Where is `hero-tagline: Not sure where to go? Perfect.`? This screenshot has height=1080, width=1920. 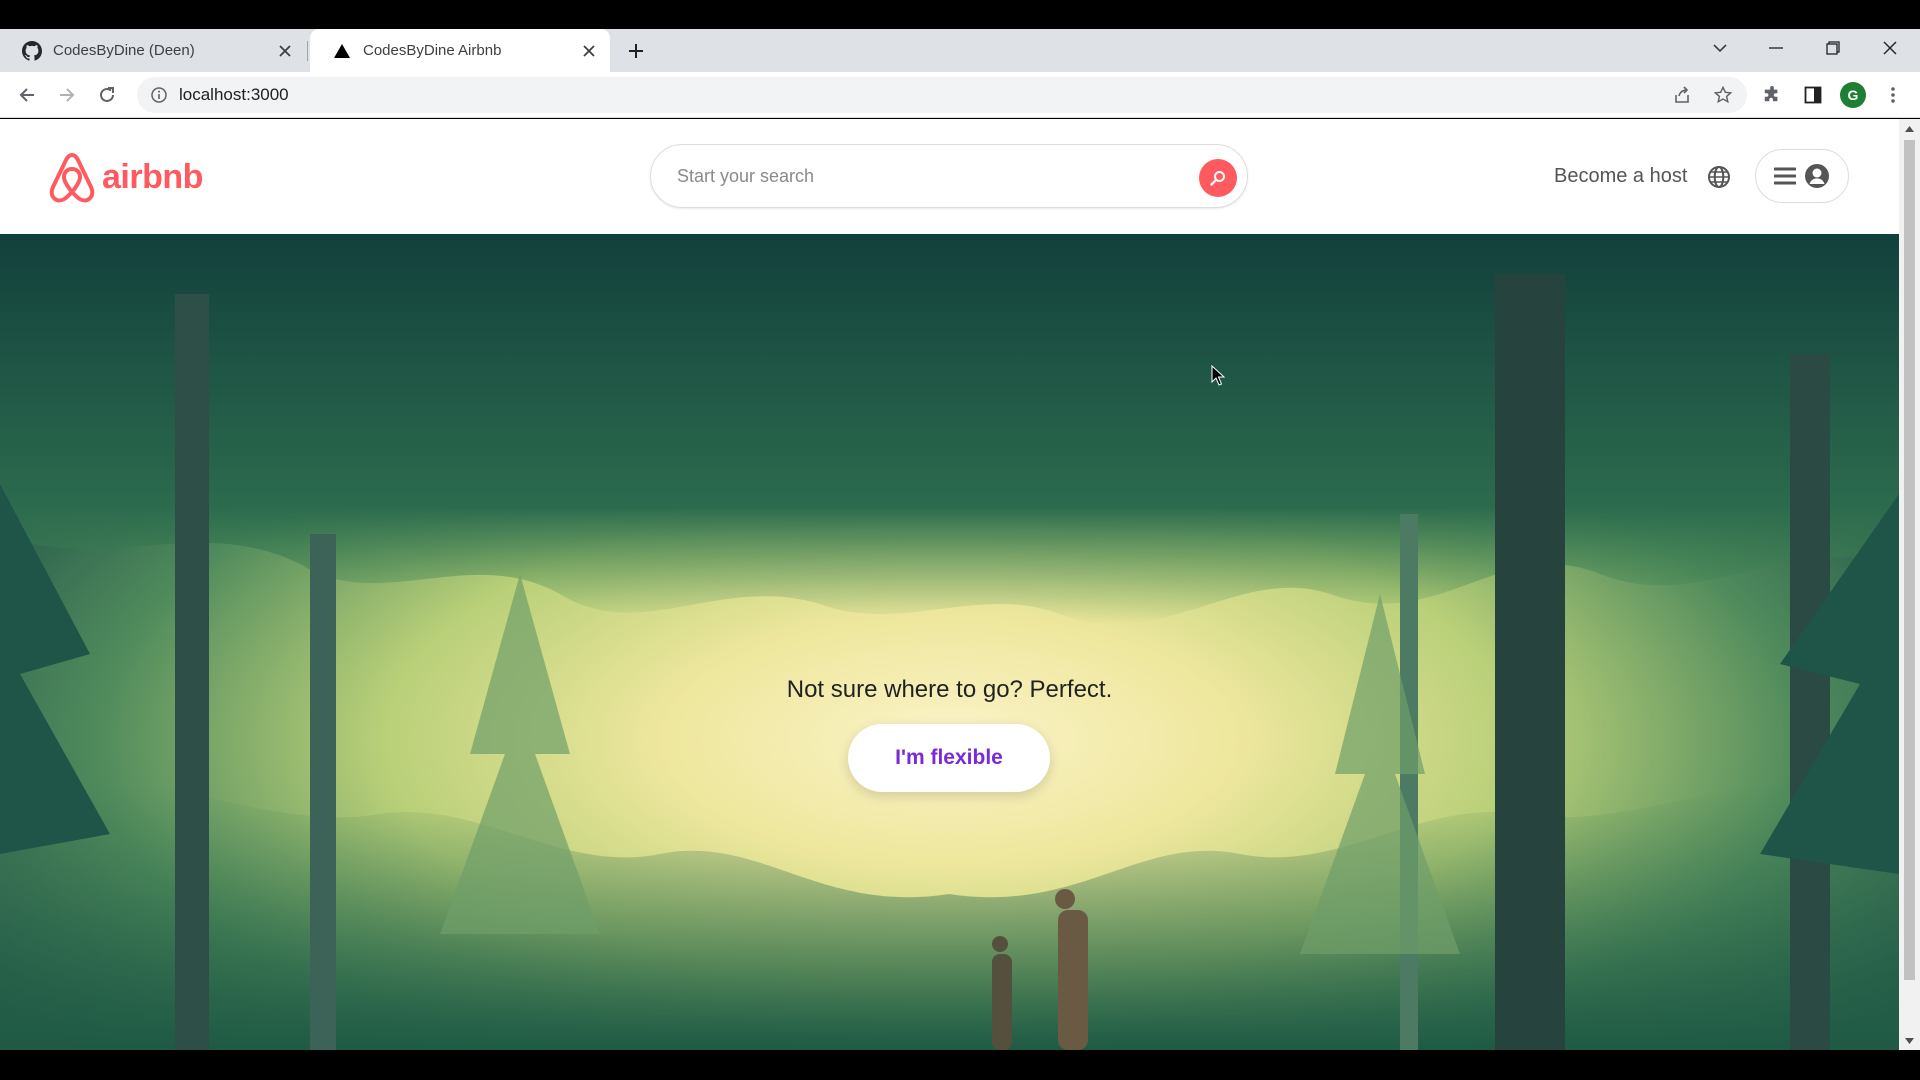
hero-tagline: Not sure where to go? Perfect. is located at coordinates (949, 689).